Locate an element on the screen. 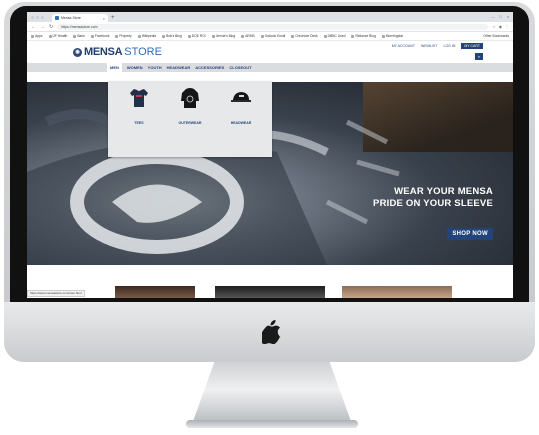  bookmark-item: Jennie's Blog is located at coordinates (223, 36).